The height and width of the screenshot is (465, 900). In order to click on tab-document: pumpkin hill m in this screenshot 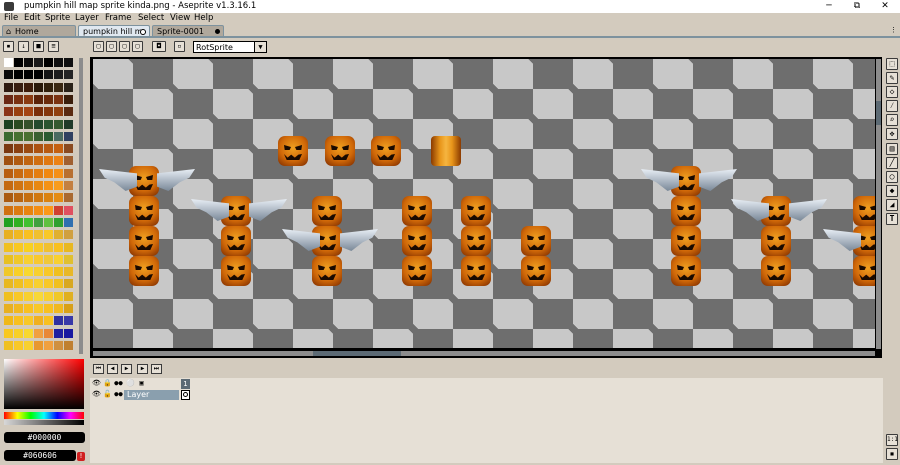, I will do `click(114, 30)`.